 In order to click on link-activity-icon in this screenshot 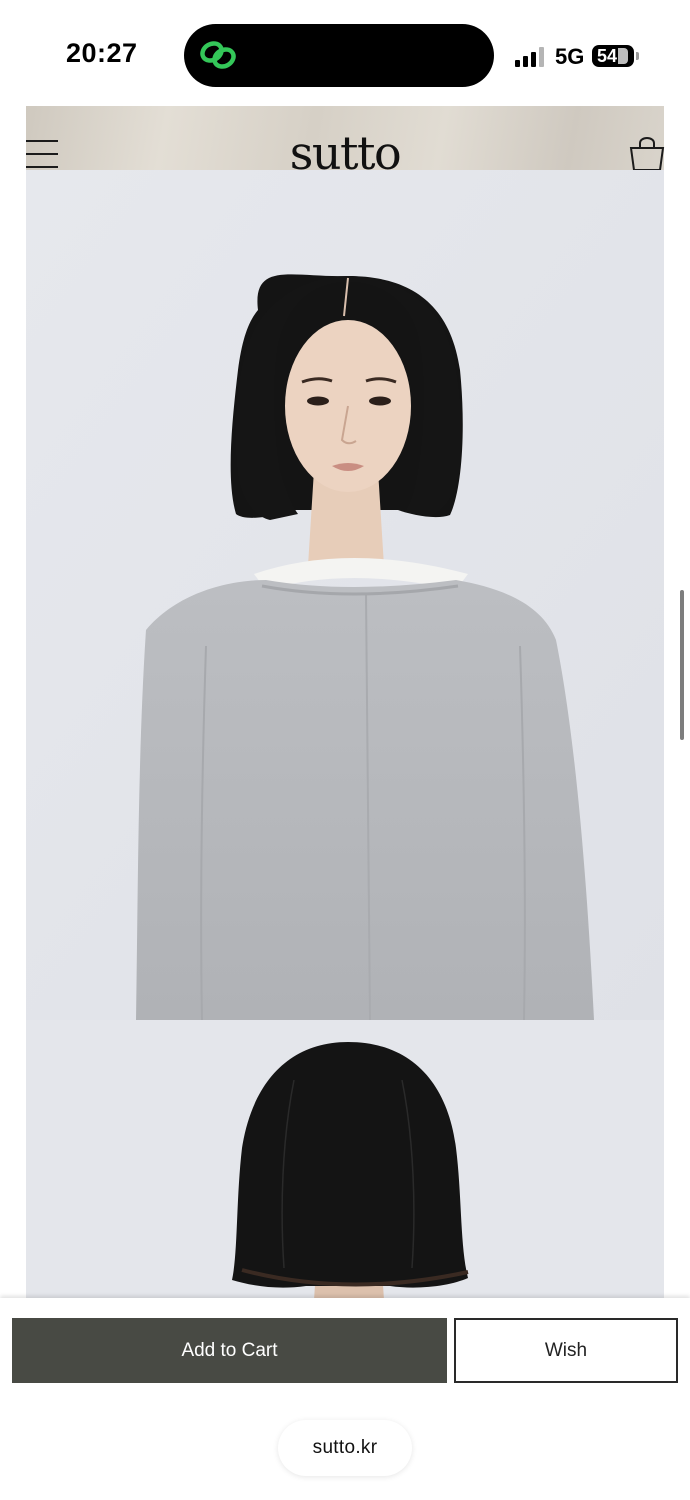, I will do `click(218, 55)`.